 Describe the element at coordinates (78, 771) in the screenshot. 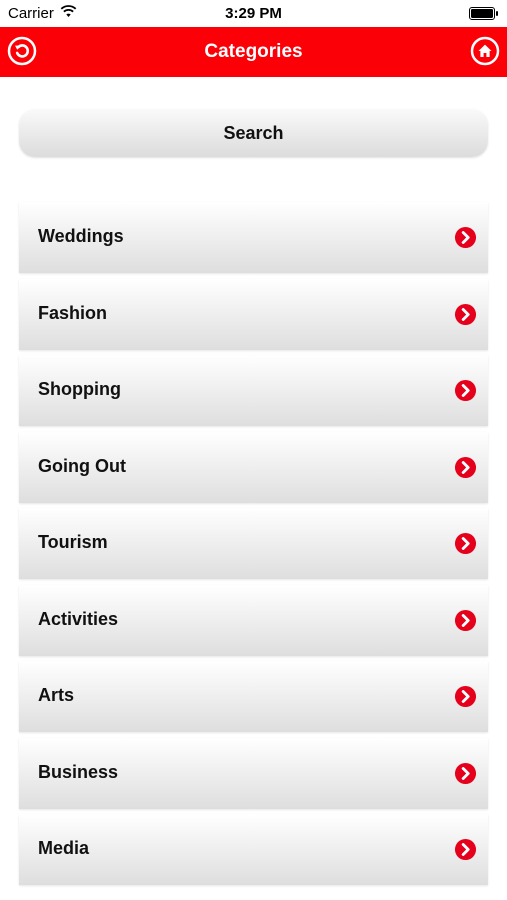

I see `category-label: Business` at that location.